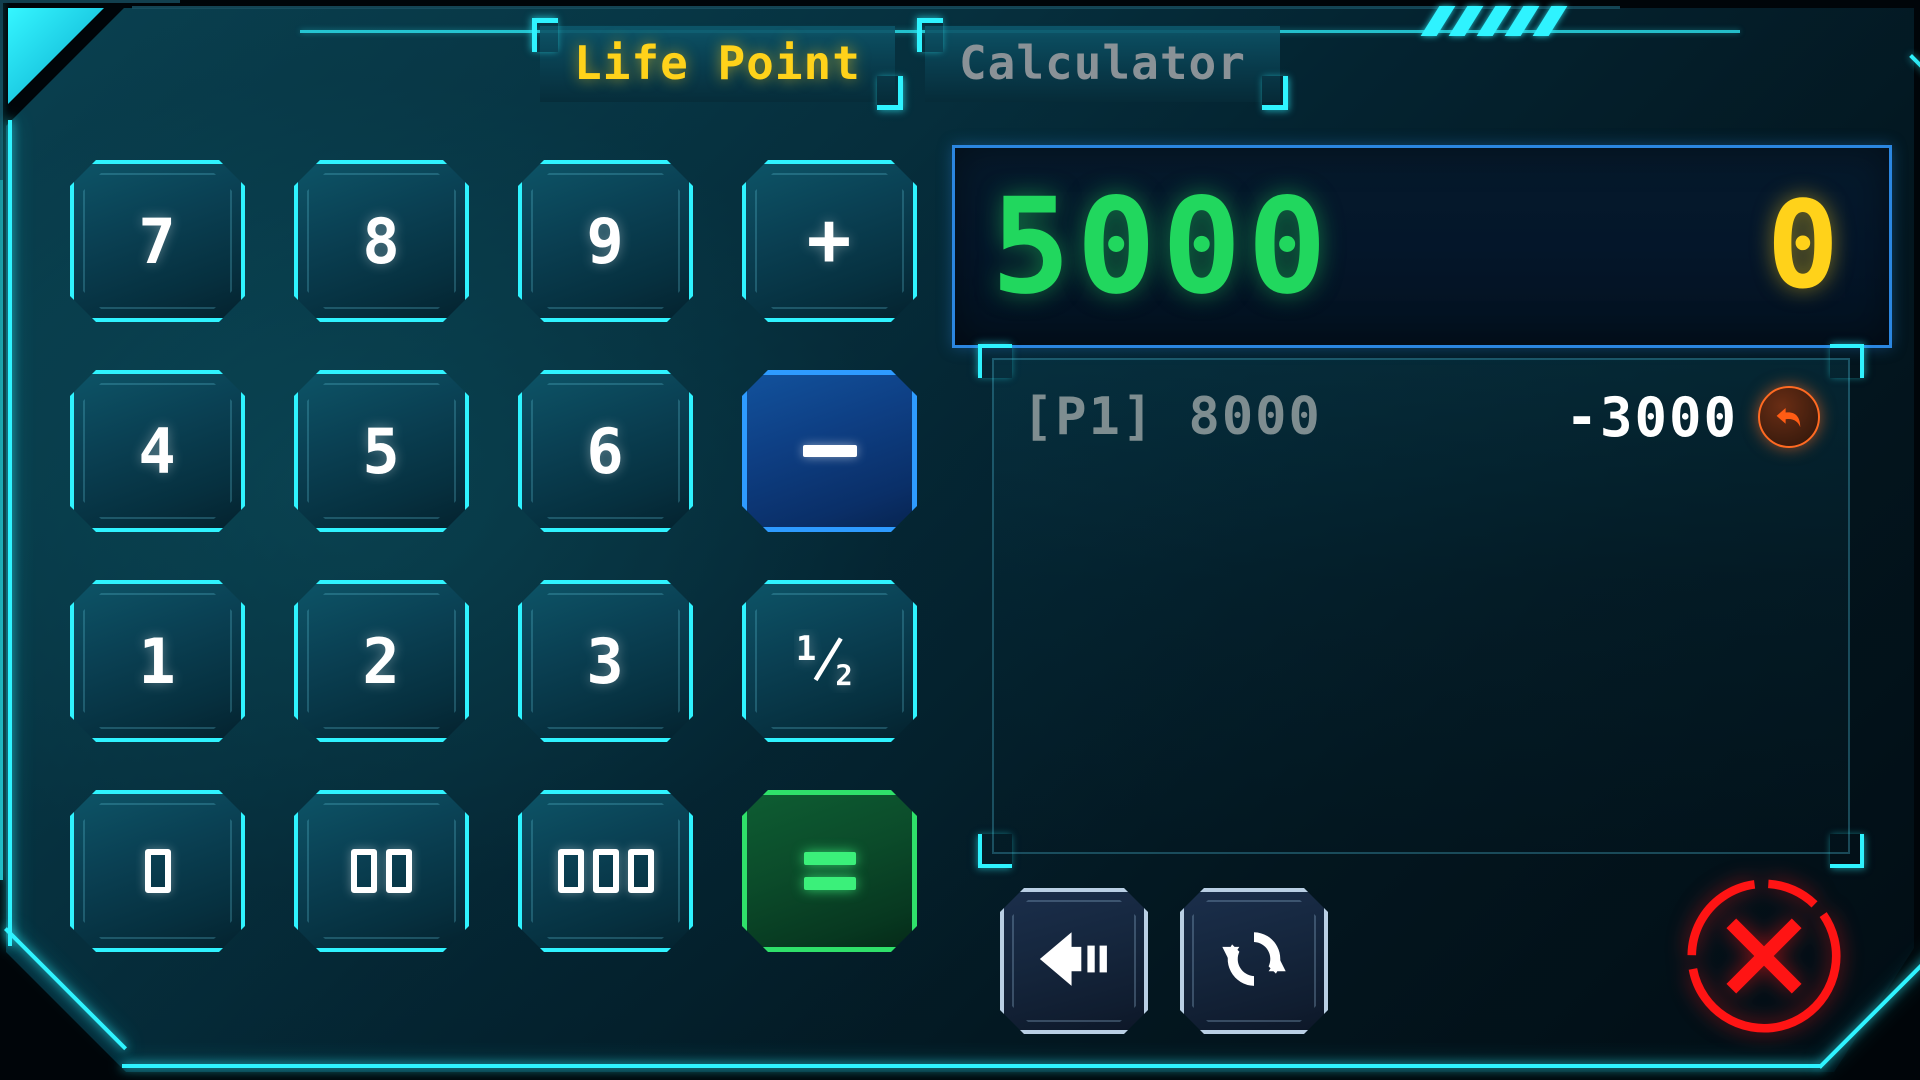 Image resolution: width=1920 pixels, height=1080 pixels. What do you see at coordinates (1550, 21) in the screenshot?
I see `hash-mark` at bounding box center [1550, 21].